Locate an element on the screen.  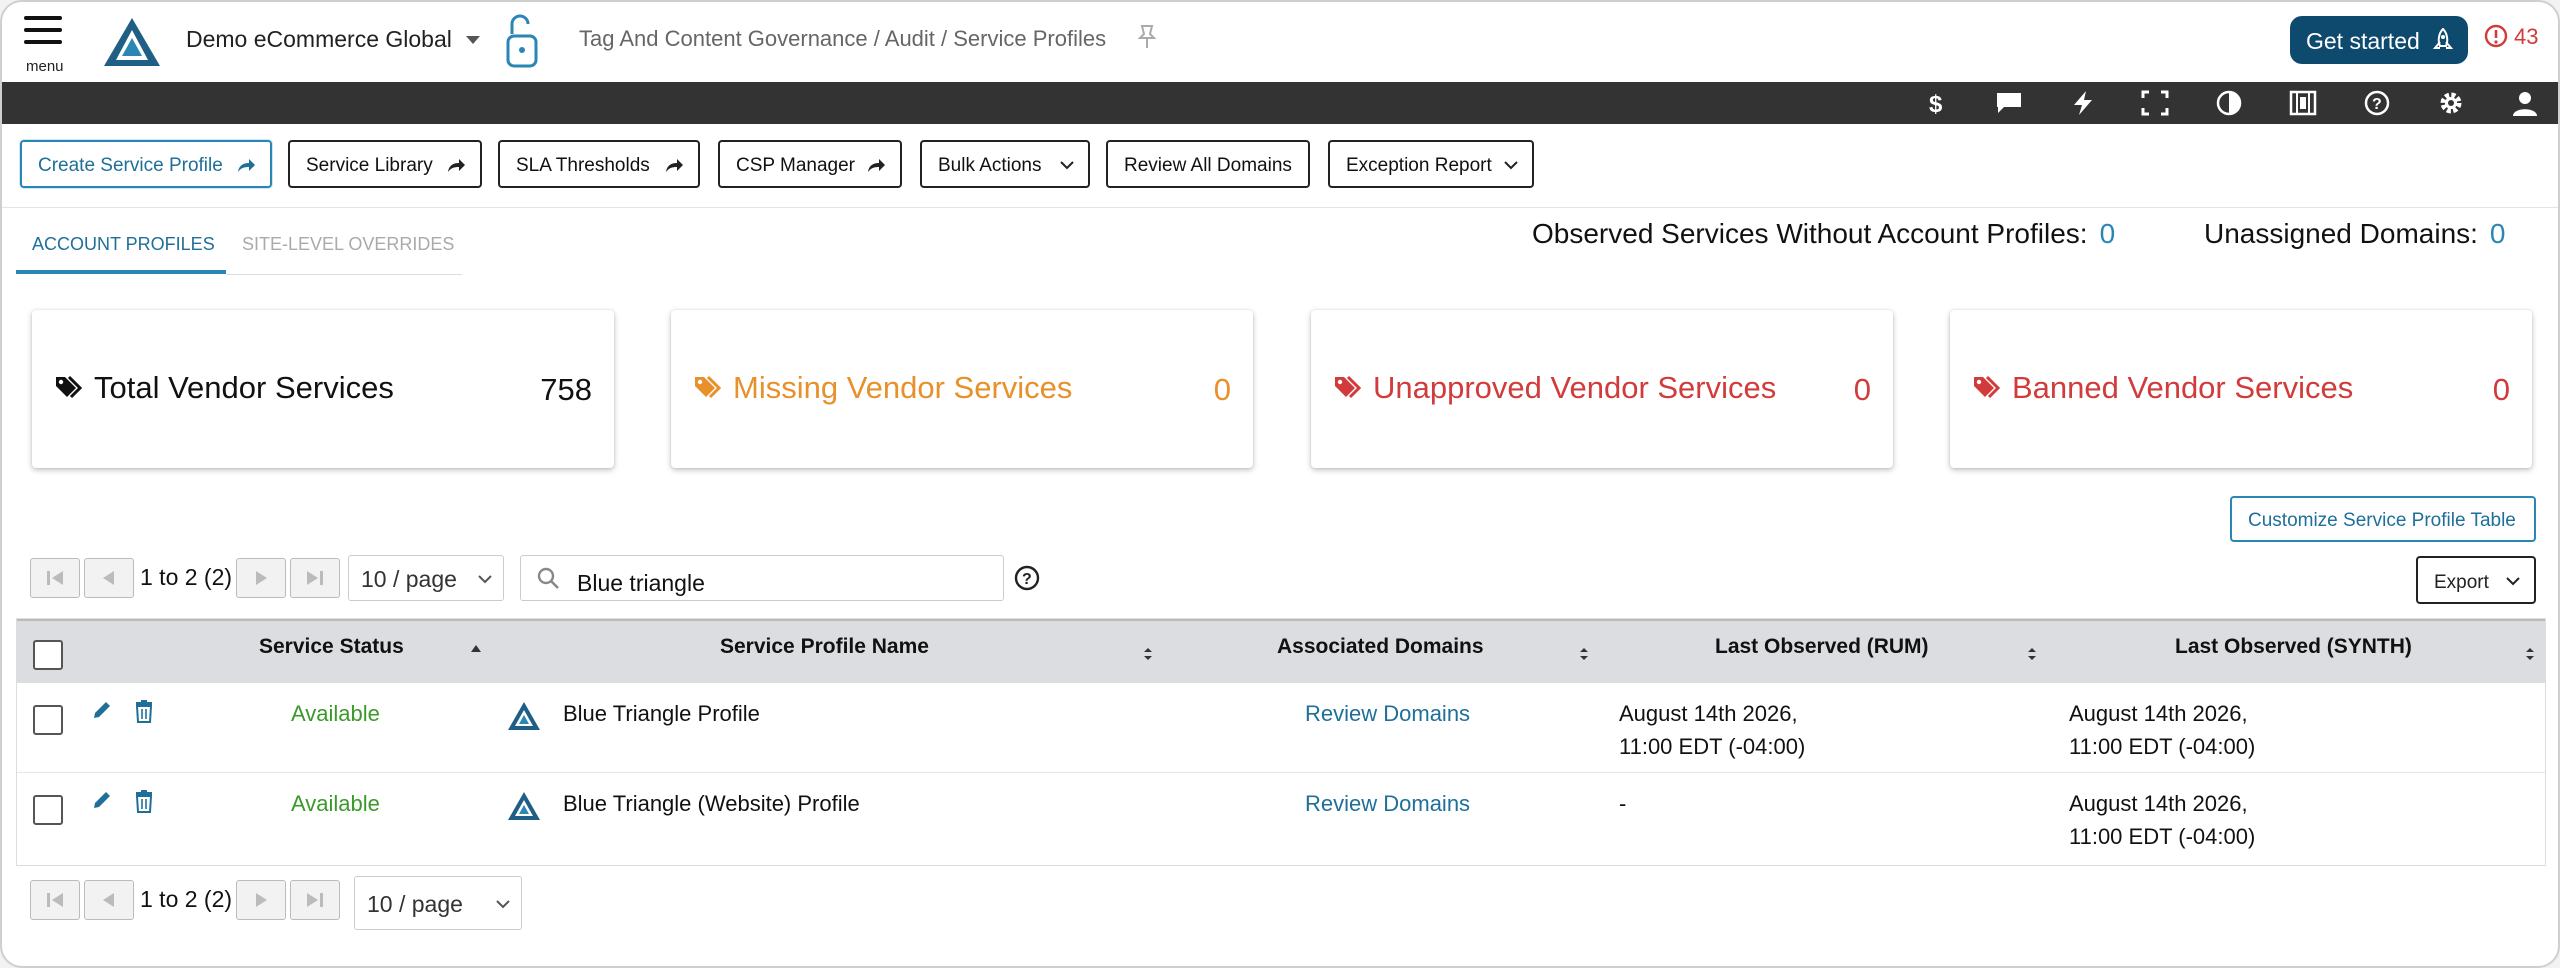
bulk-actions-button: Bulk Actions is located at coordinates (1005, 164).